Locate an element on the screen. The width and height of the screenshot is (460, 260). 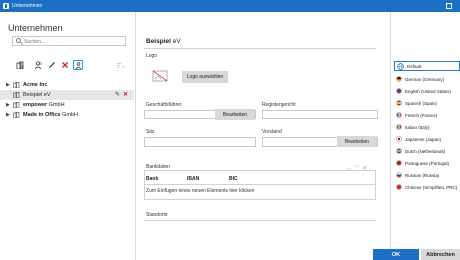
language-label: French (France) is located at coordinates (421, 115).